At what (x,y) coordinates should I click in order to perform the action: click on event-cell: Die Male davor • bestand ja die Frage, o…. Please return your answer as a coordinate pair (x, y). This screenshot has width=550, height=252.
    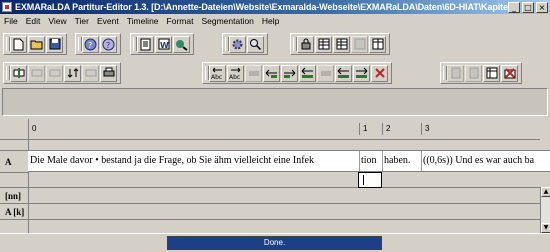
    Looking at the image, I should click on (193, 161).